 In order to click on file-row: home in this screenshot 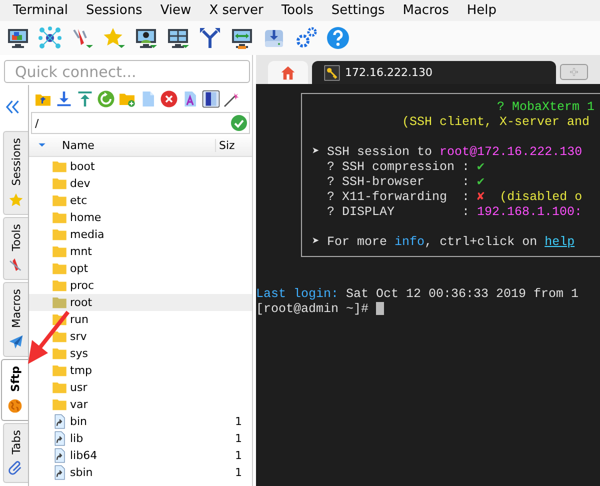, I will do `click(140, 217)`.